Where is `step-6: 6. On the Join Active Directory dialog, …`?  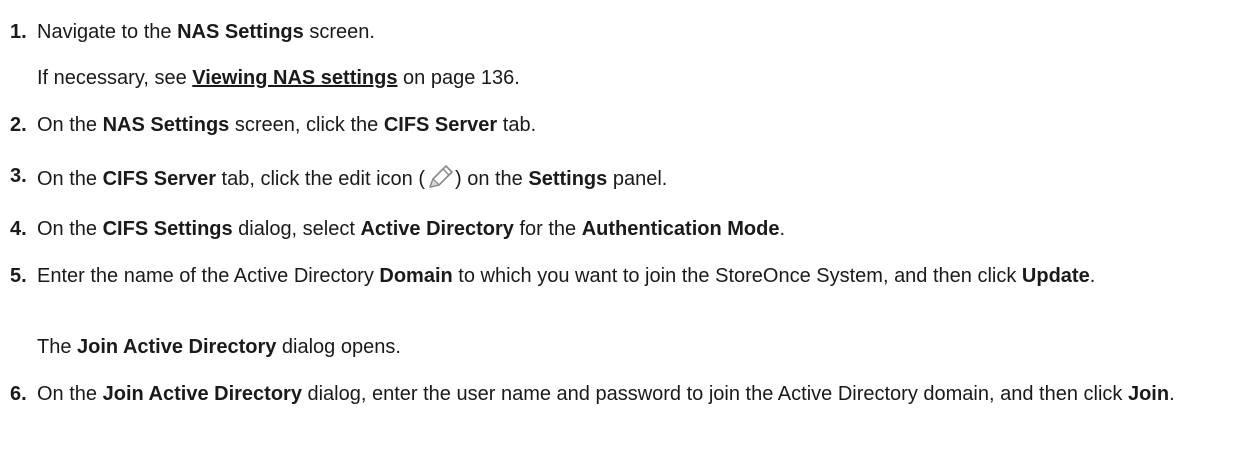
step-6: 6. On the Join Active Directory dialog, … is located at coordinates (625, 394).